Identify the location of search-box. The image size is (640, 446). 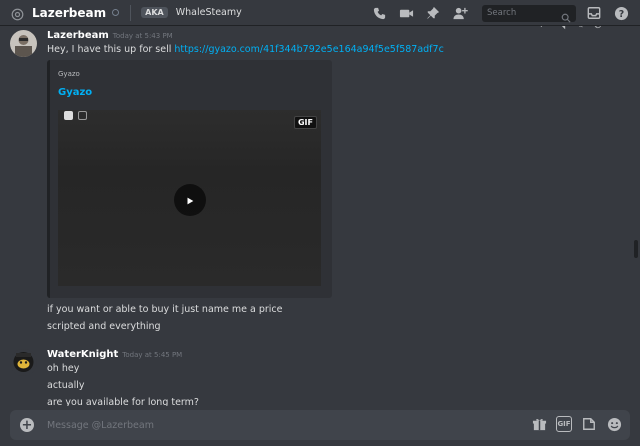
(529, 13).